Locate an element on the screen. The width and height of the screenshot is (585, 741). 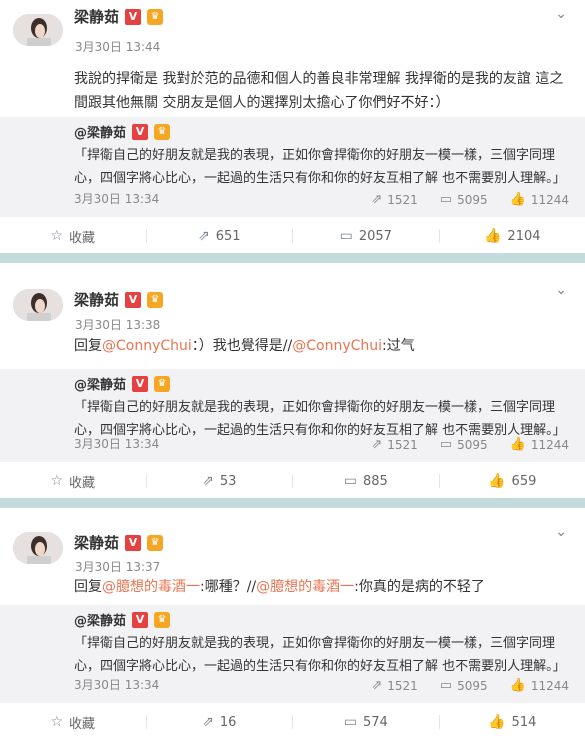
post-text: 回复@臆想的毒酒一:哪種？//@臆想的毒酒一:你真的是病的不轻了 is located at coordinates (323, 587).